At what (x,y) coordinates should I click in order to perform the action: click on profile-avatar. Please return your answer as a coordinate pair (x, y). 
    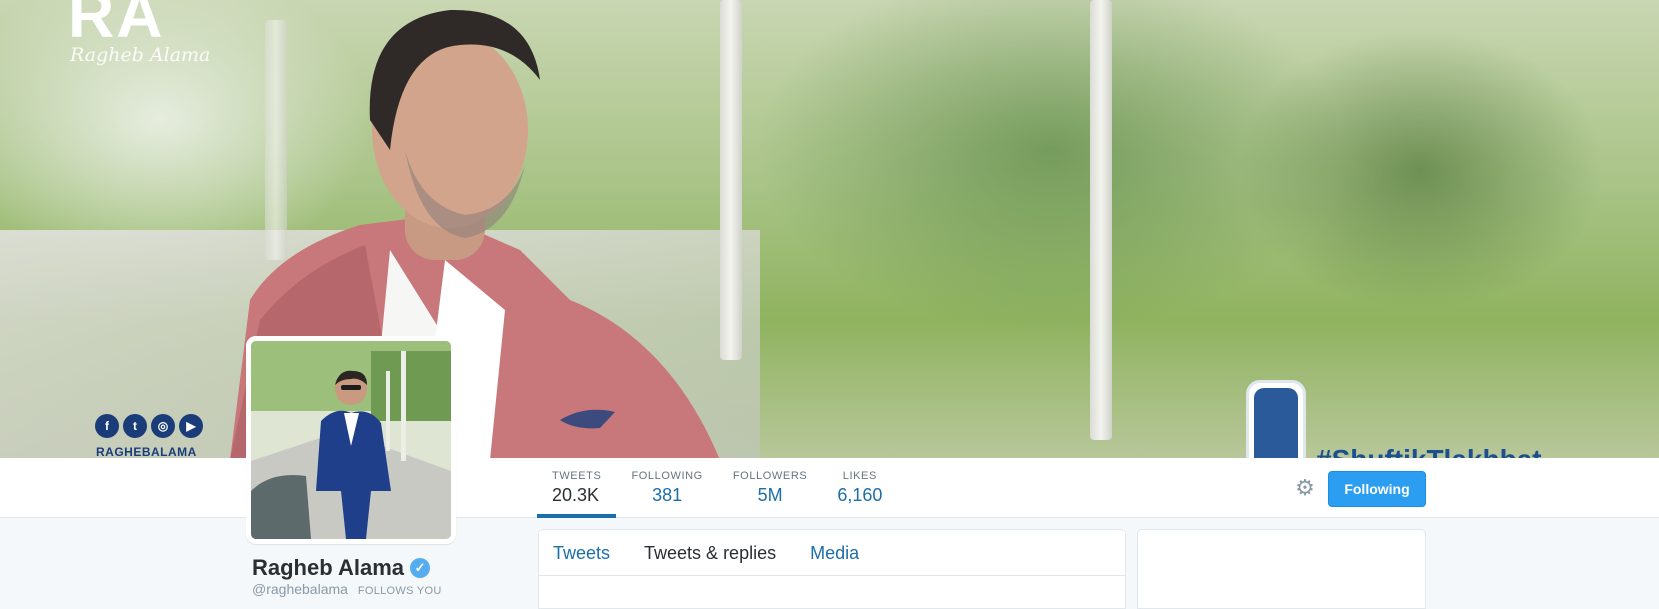
    Looking at the image, I should click on (351, 440).